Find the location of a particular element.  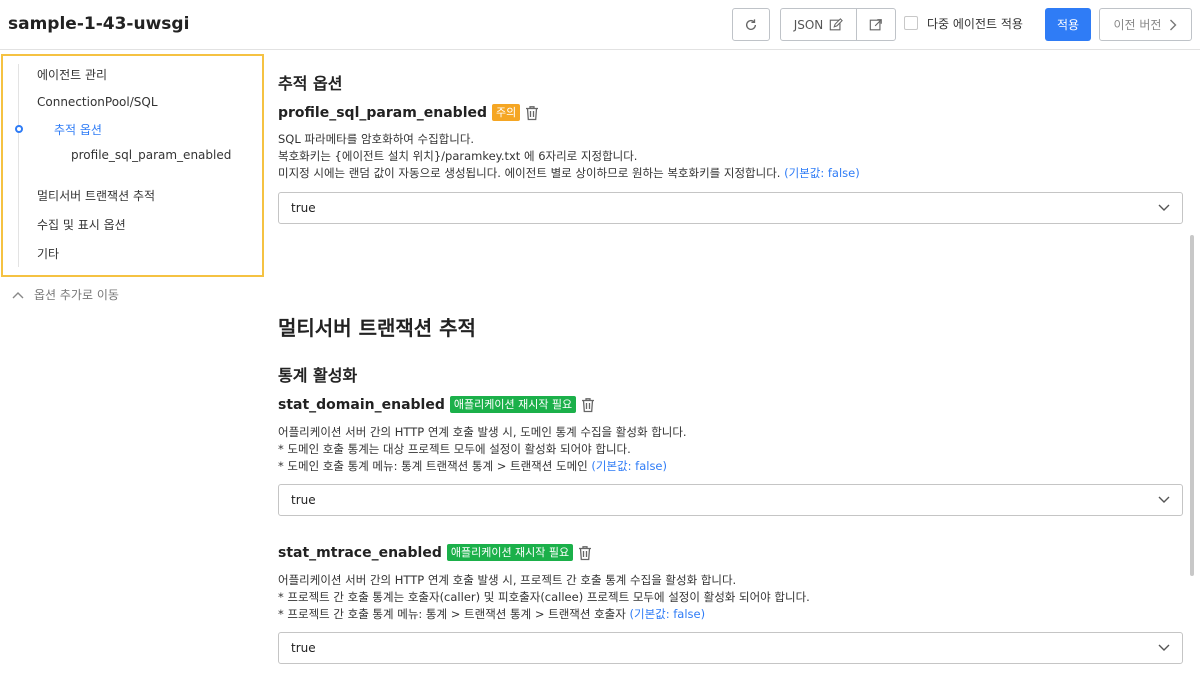

app-title: sample-1-43-uwsgi is located at coordinates (99, 24).